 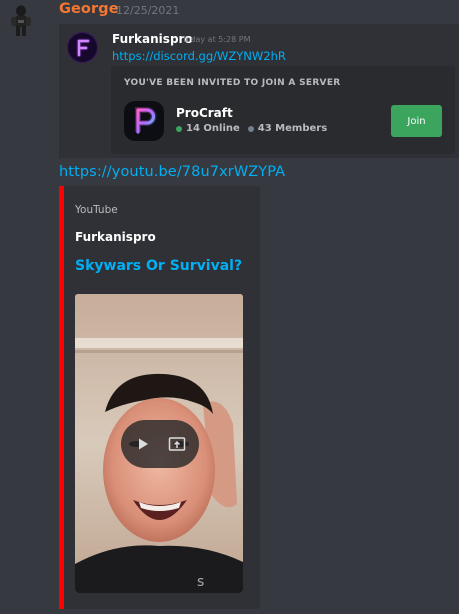 I want to click on online-dot-icon, so click(x=179, y=128).